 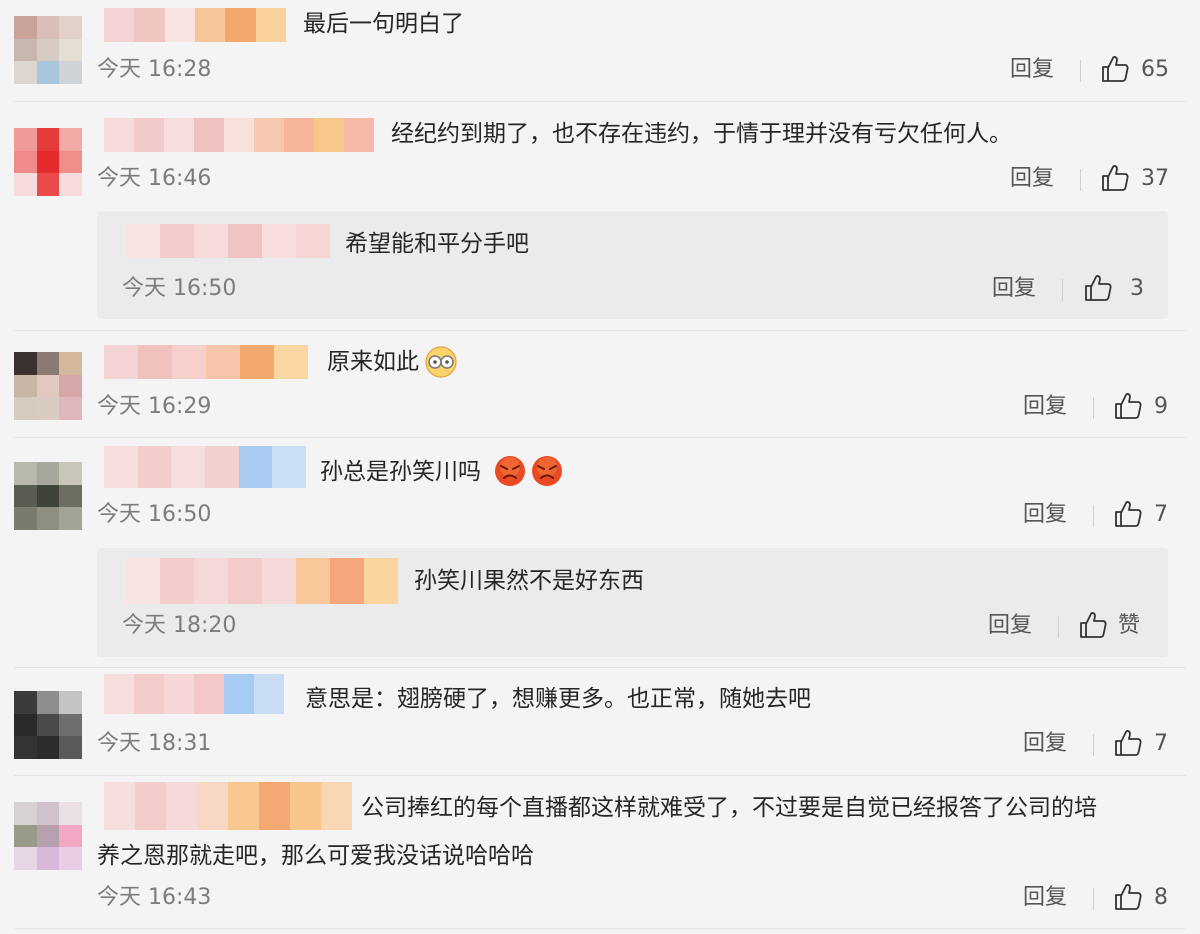 What do you see at coordinates (558, 699) in the screenshot?
I see `comment-text: 意思是：翅膀硬了，想赚更多。也正常，随她去吧` at bounding box center [558, 699].